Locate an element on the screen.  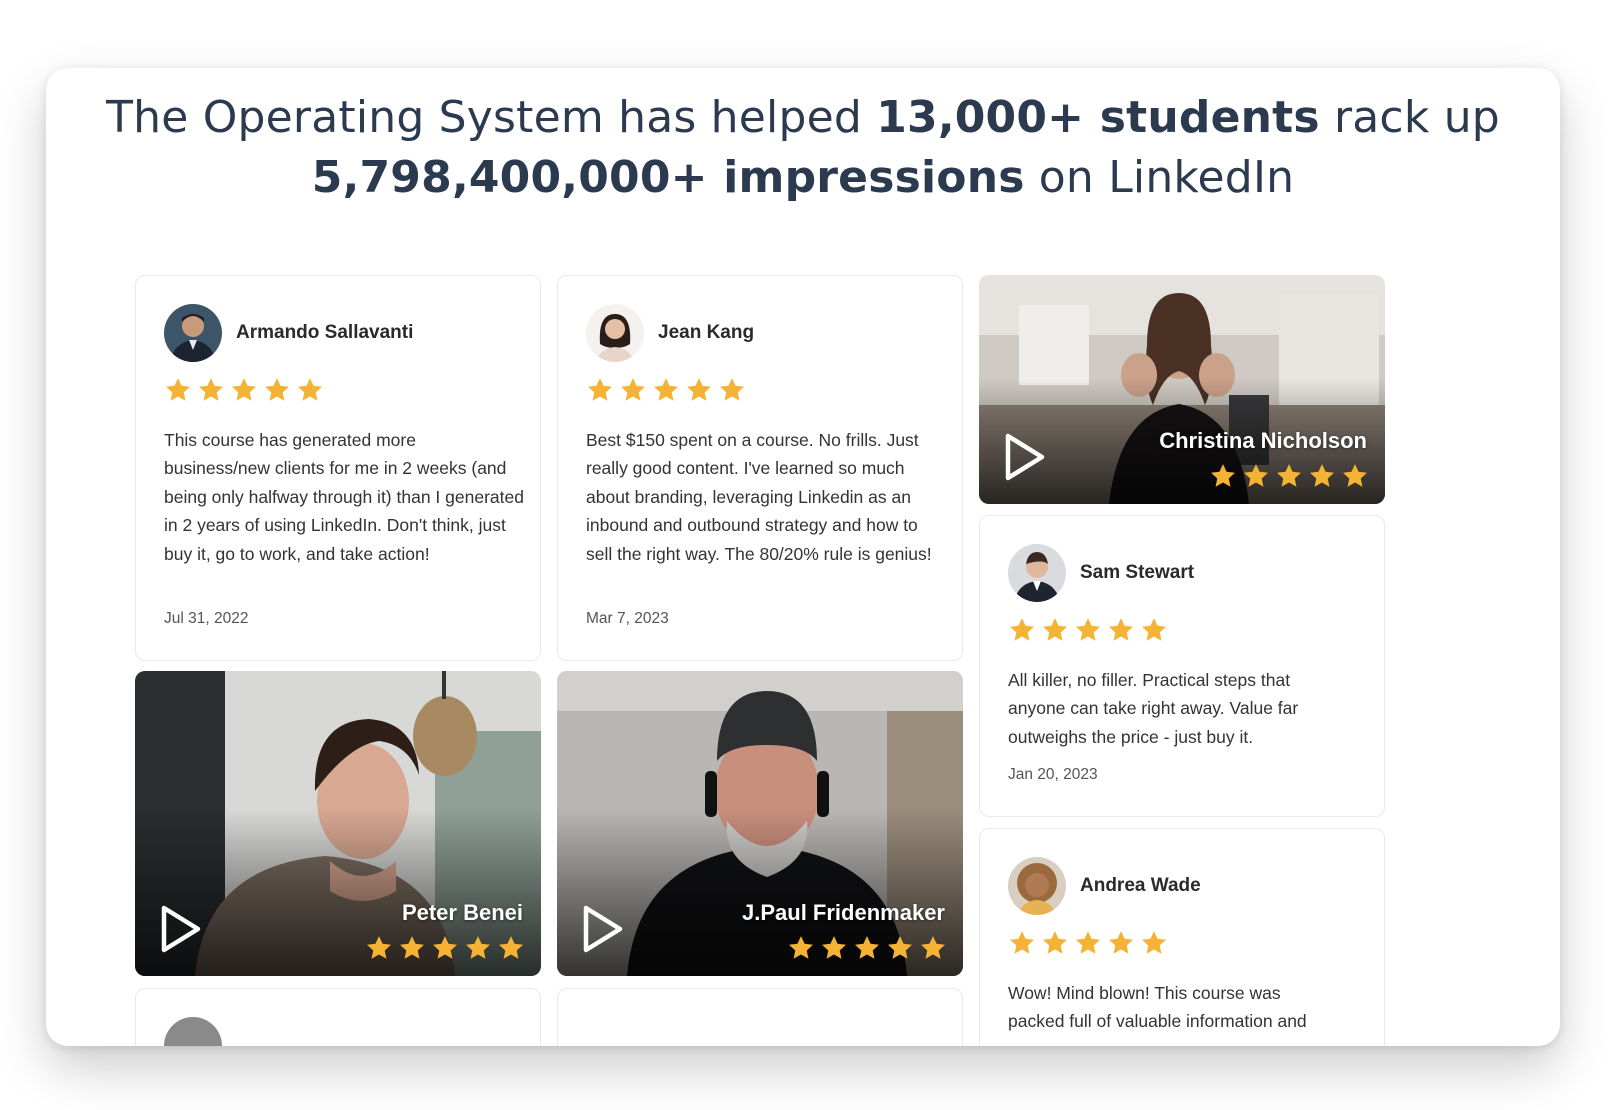
review-date: Jul 31, 2022 is located at coordinates (206, 618).